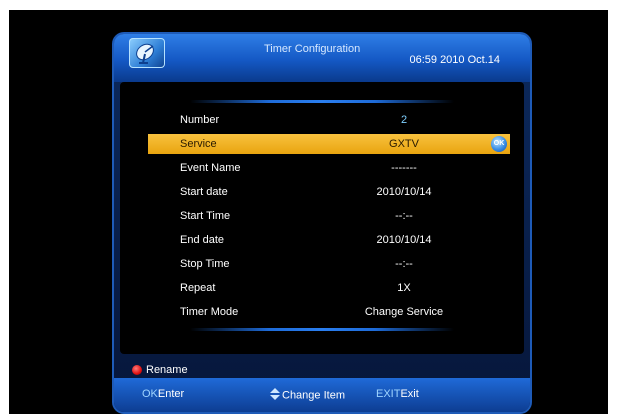 This screenshot has width=620, height=419. I want to click on row-label: Stop Time, so click(205, 264).